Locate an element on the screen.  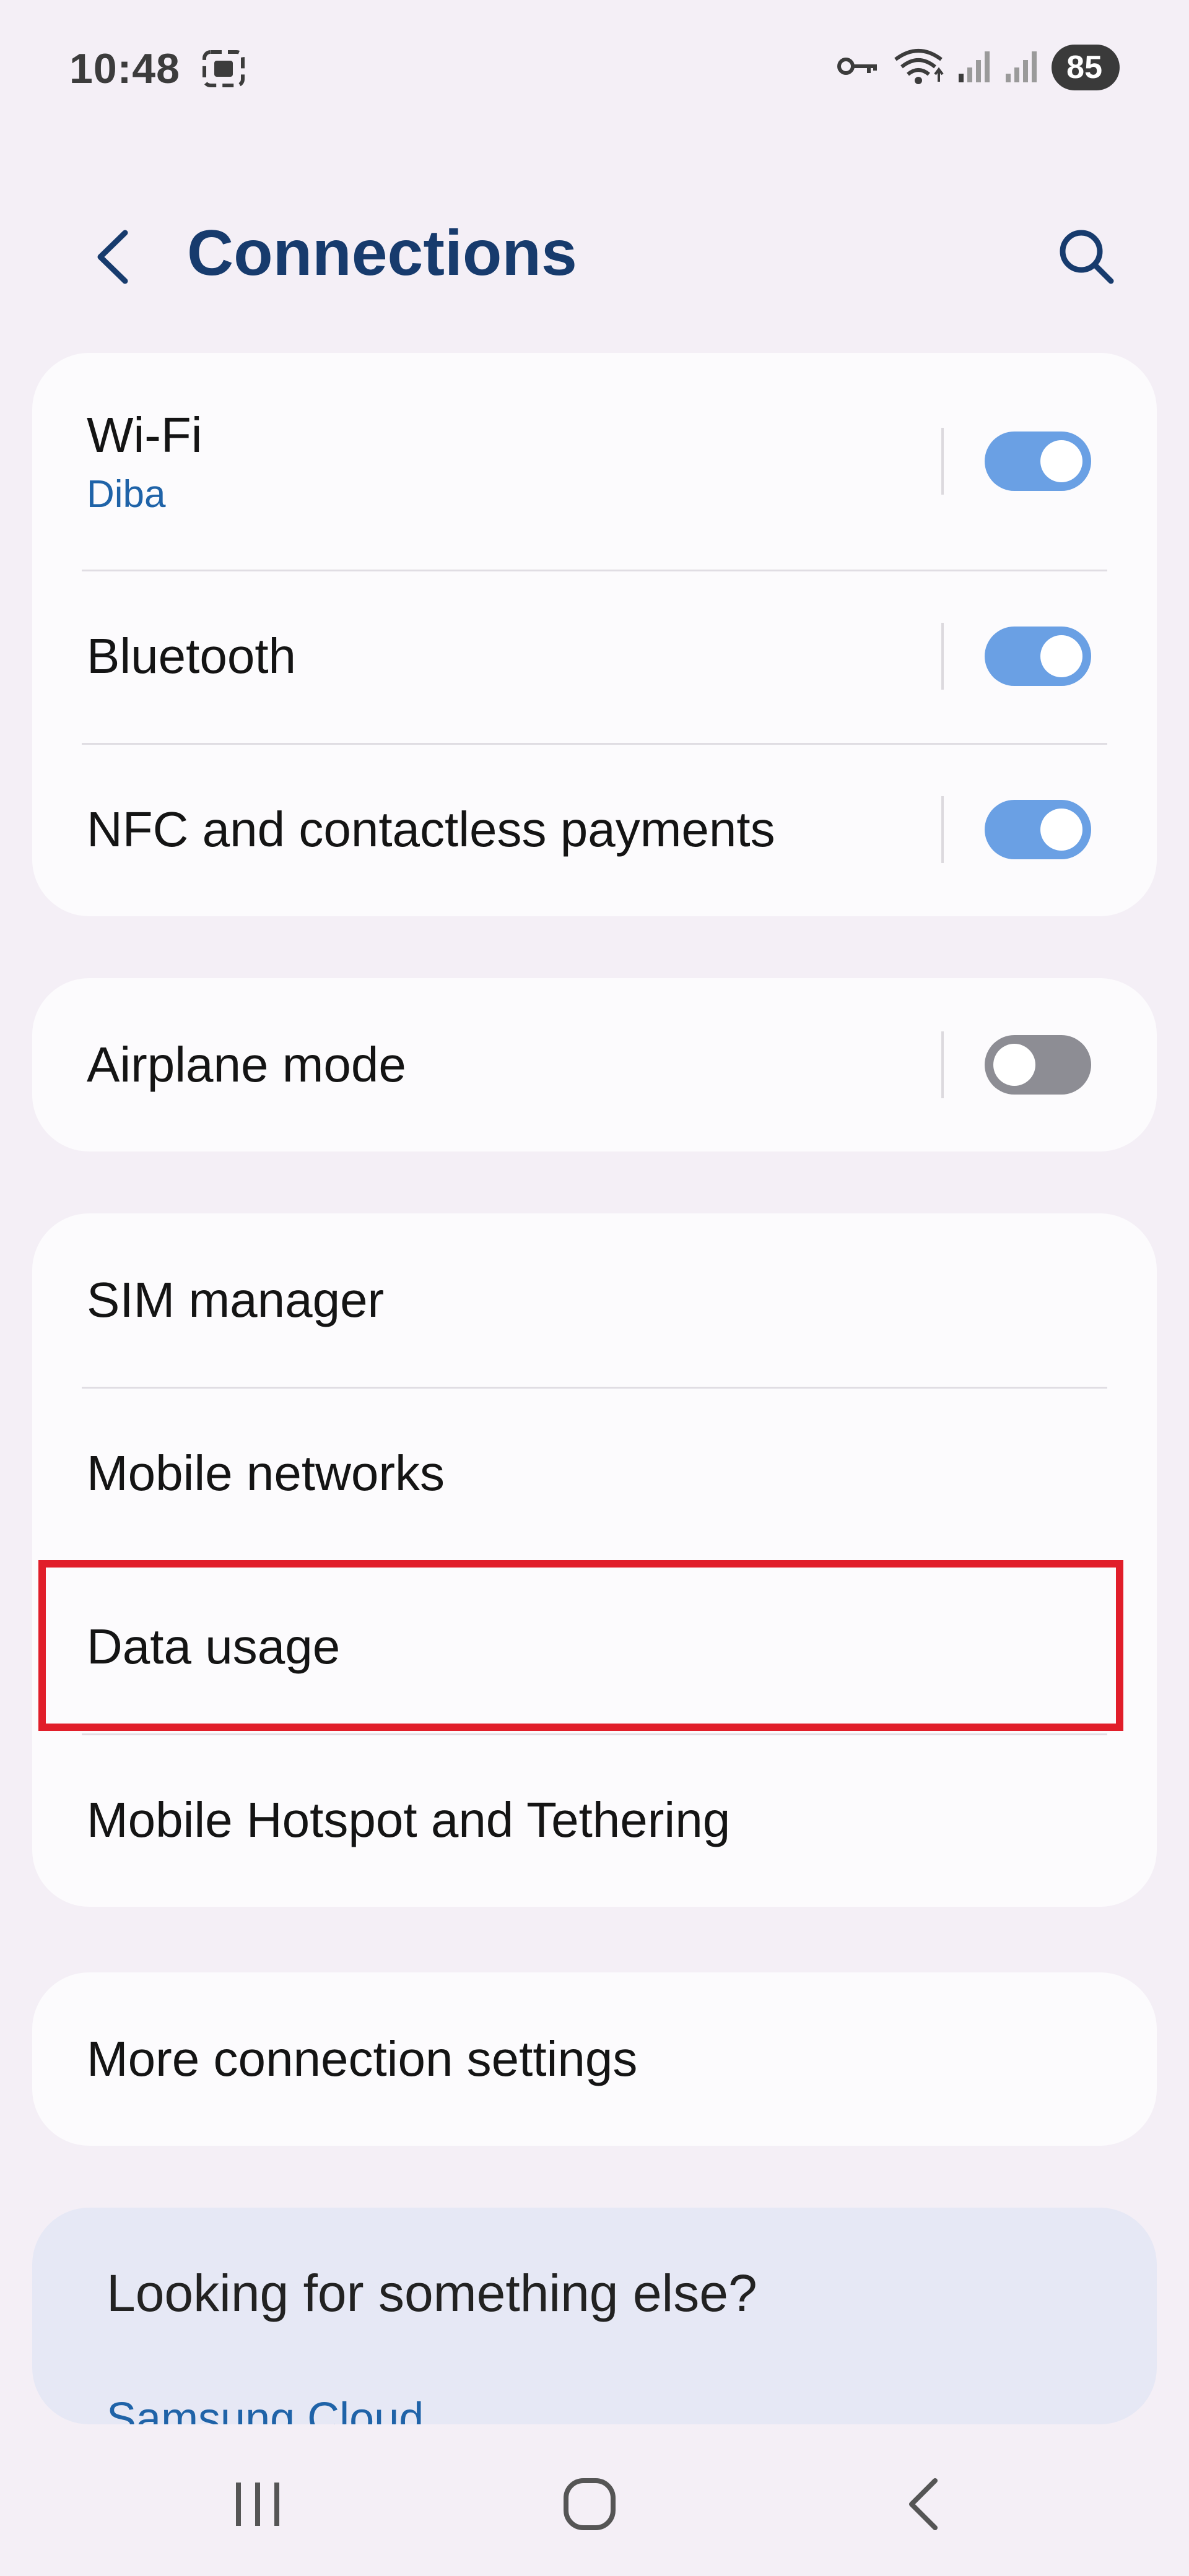
card-more-settings: More connection settings is located at coordinates (594, 2059).